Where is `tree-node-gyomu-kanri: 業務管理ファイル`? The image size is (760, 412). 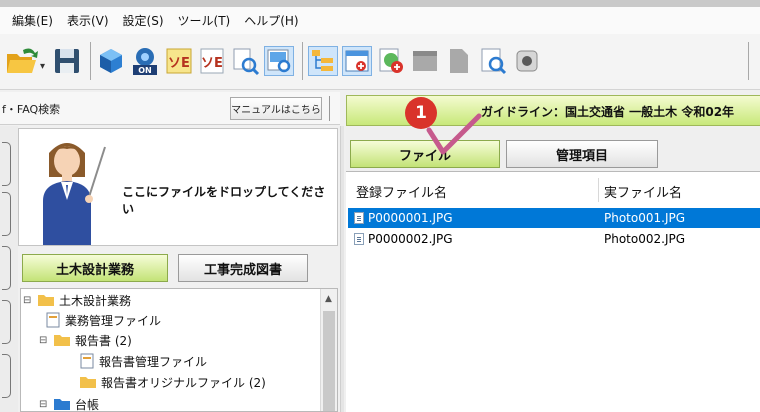
tree-node-gyomu-kanri: 業務管理ファイル is located at coordinates (103, 320).